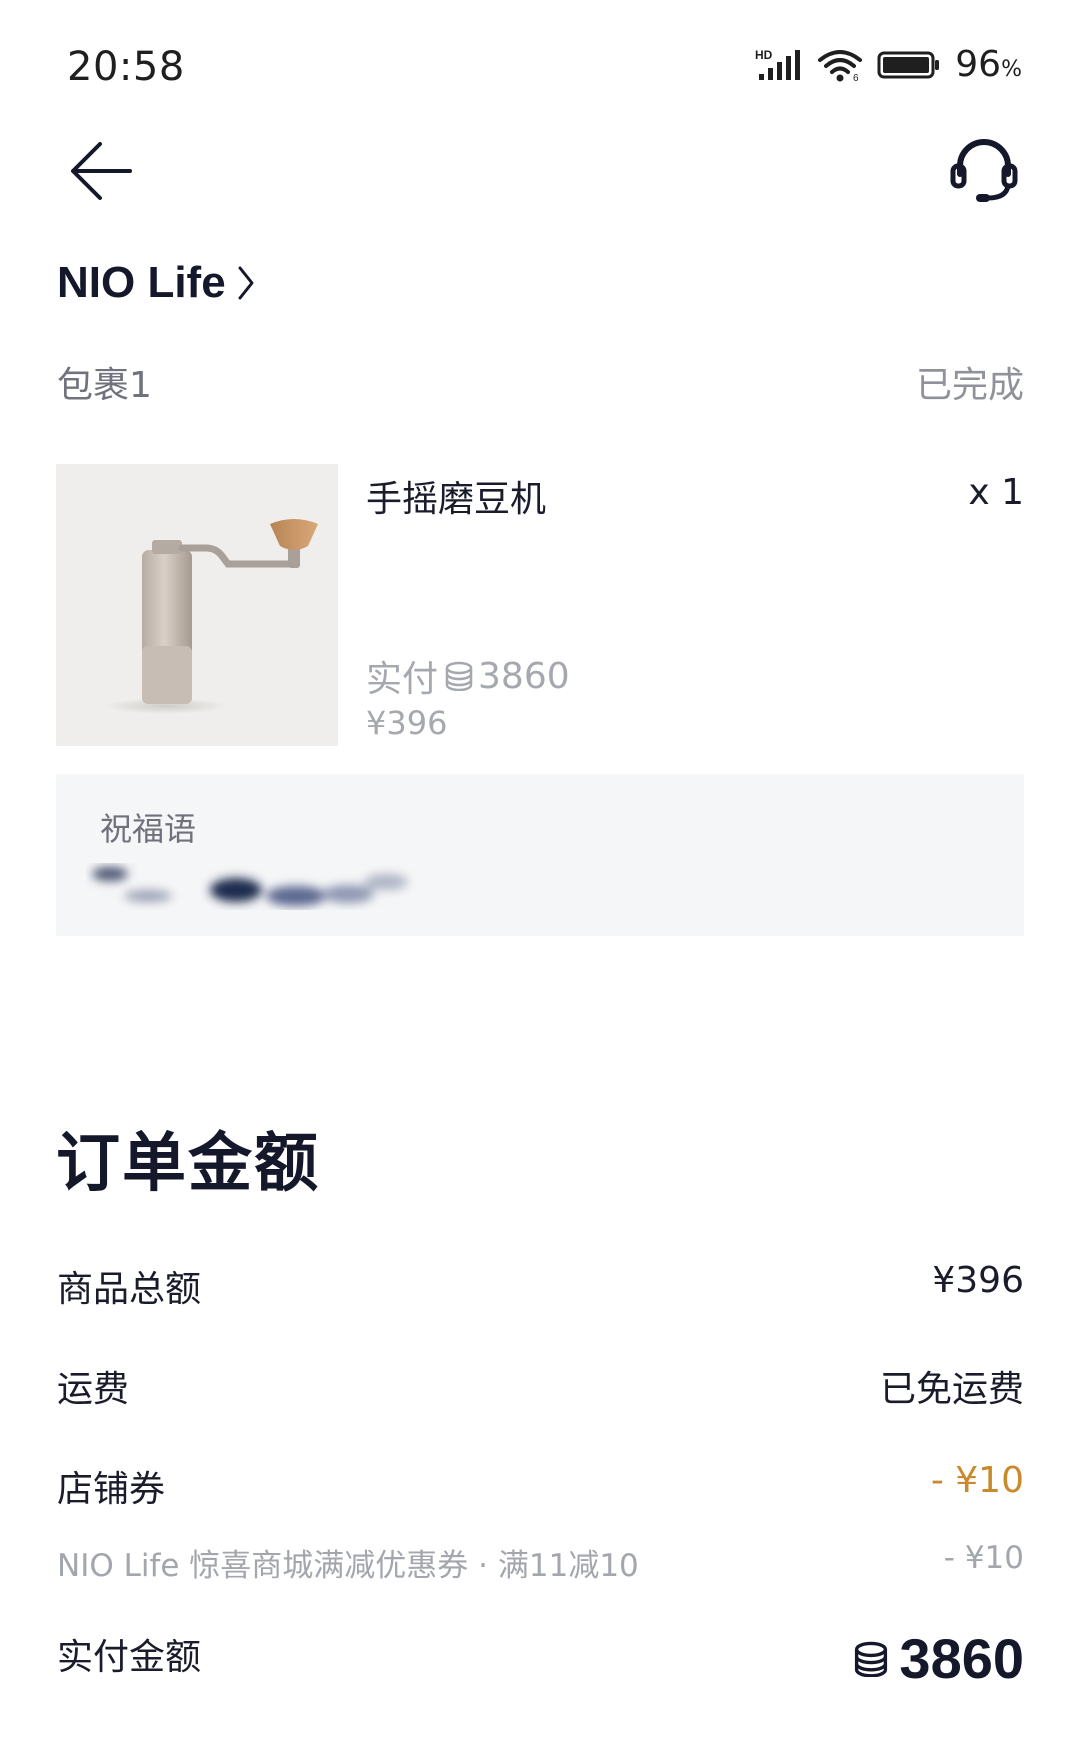 This screenshot has width=1080, height=1761. Describe the element at coordinates (104, 385) in the screenshot. I see `package-label: 包裹1` at that location.